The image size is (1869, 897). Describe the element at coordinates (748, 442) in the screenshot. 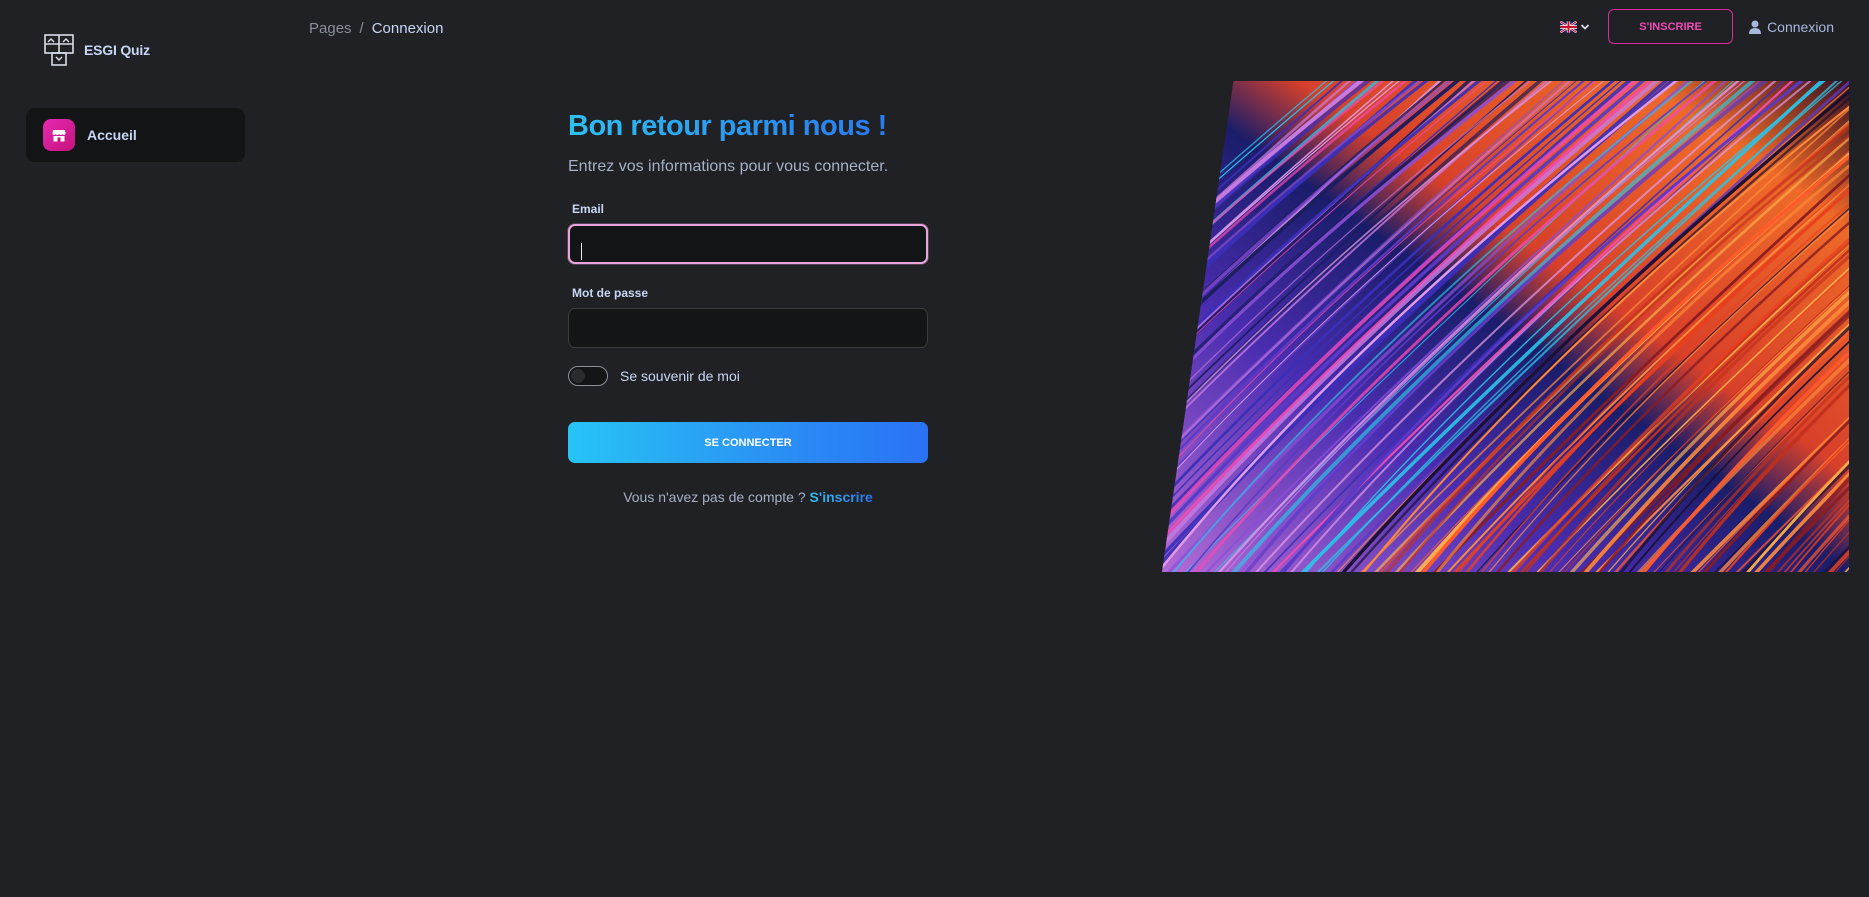

I see `login-submit-button: SE CONNECTER` at that location.